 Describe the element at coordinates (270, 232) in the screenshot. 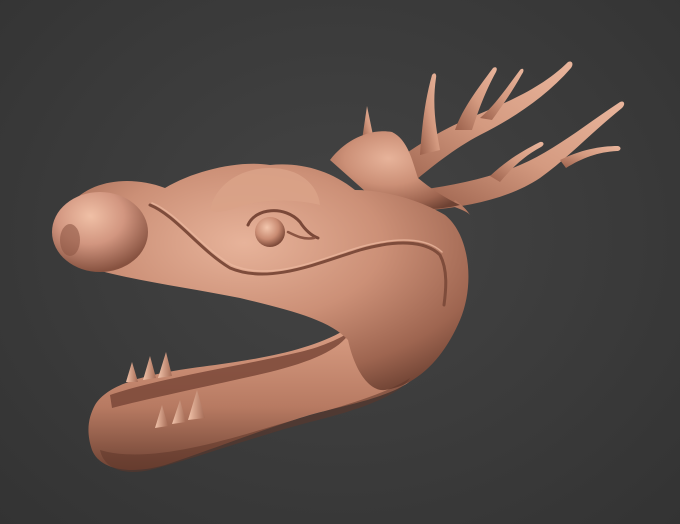

I see `eyeball` at that location.